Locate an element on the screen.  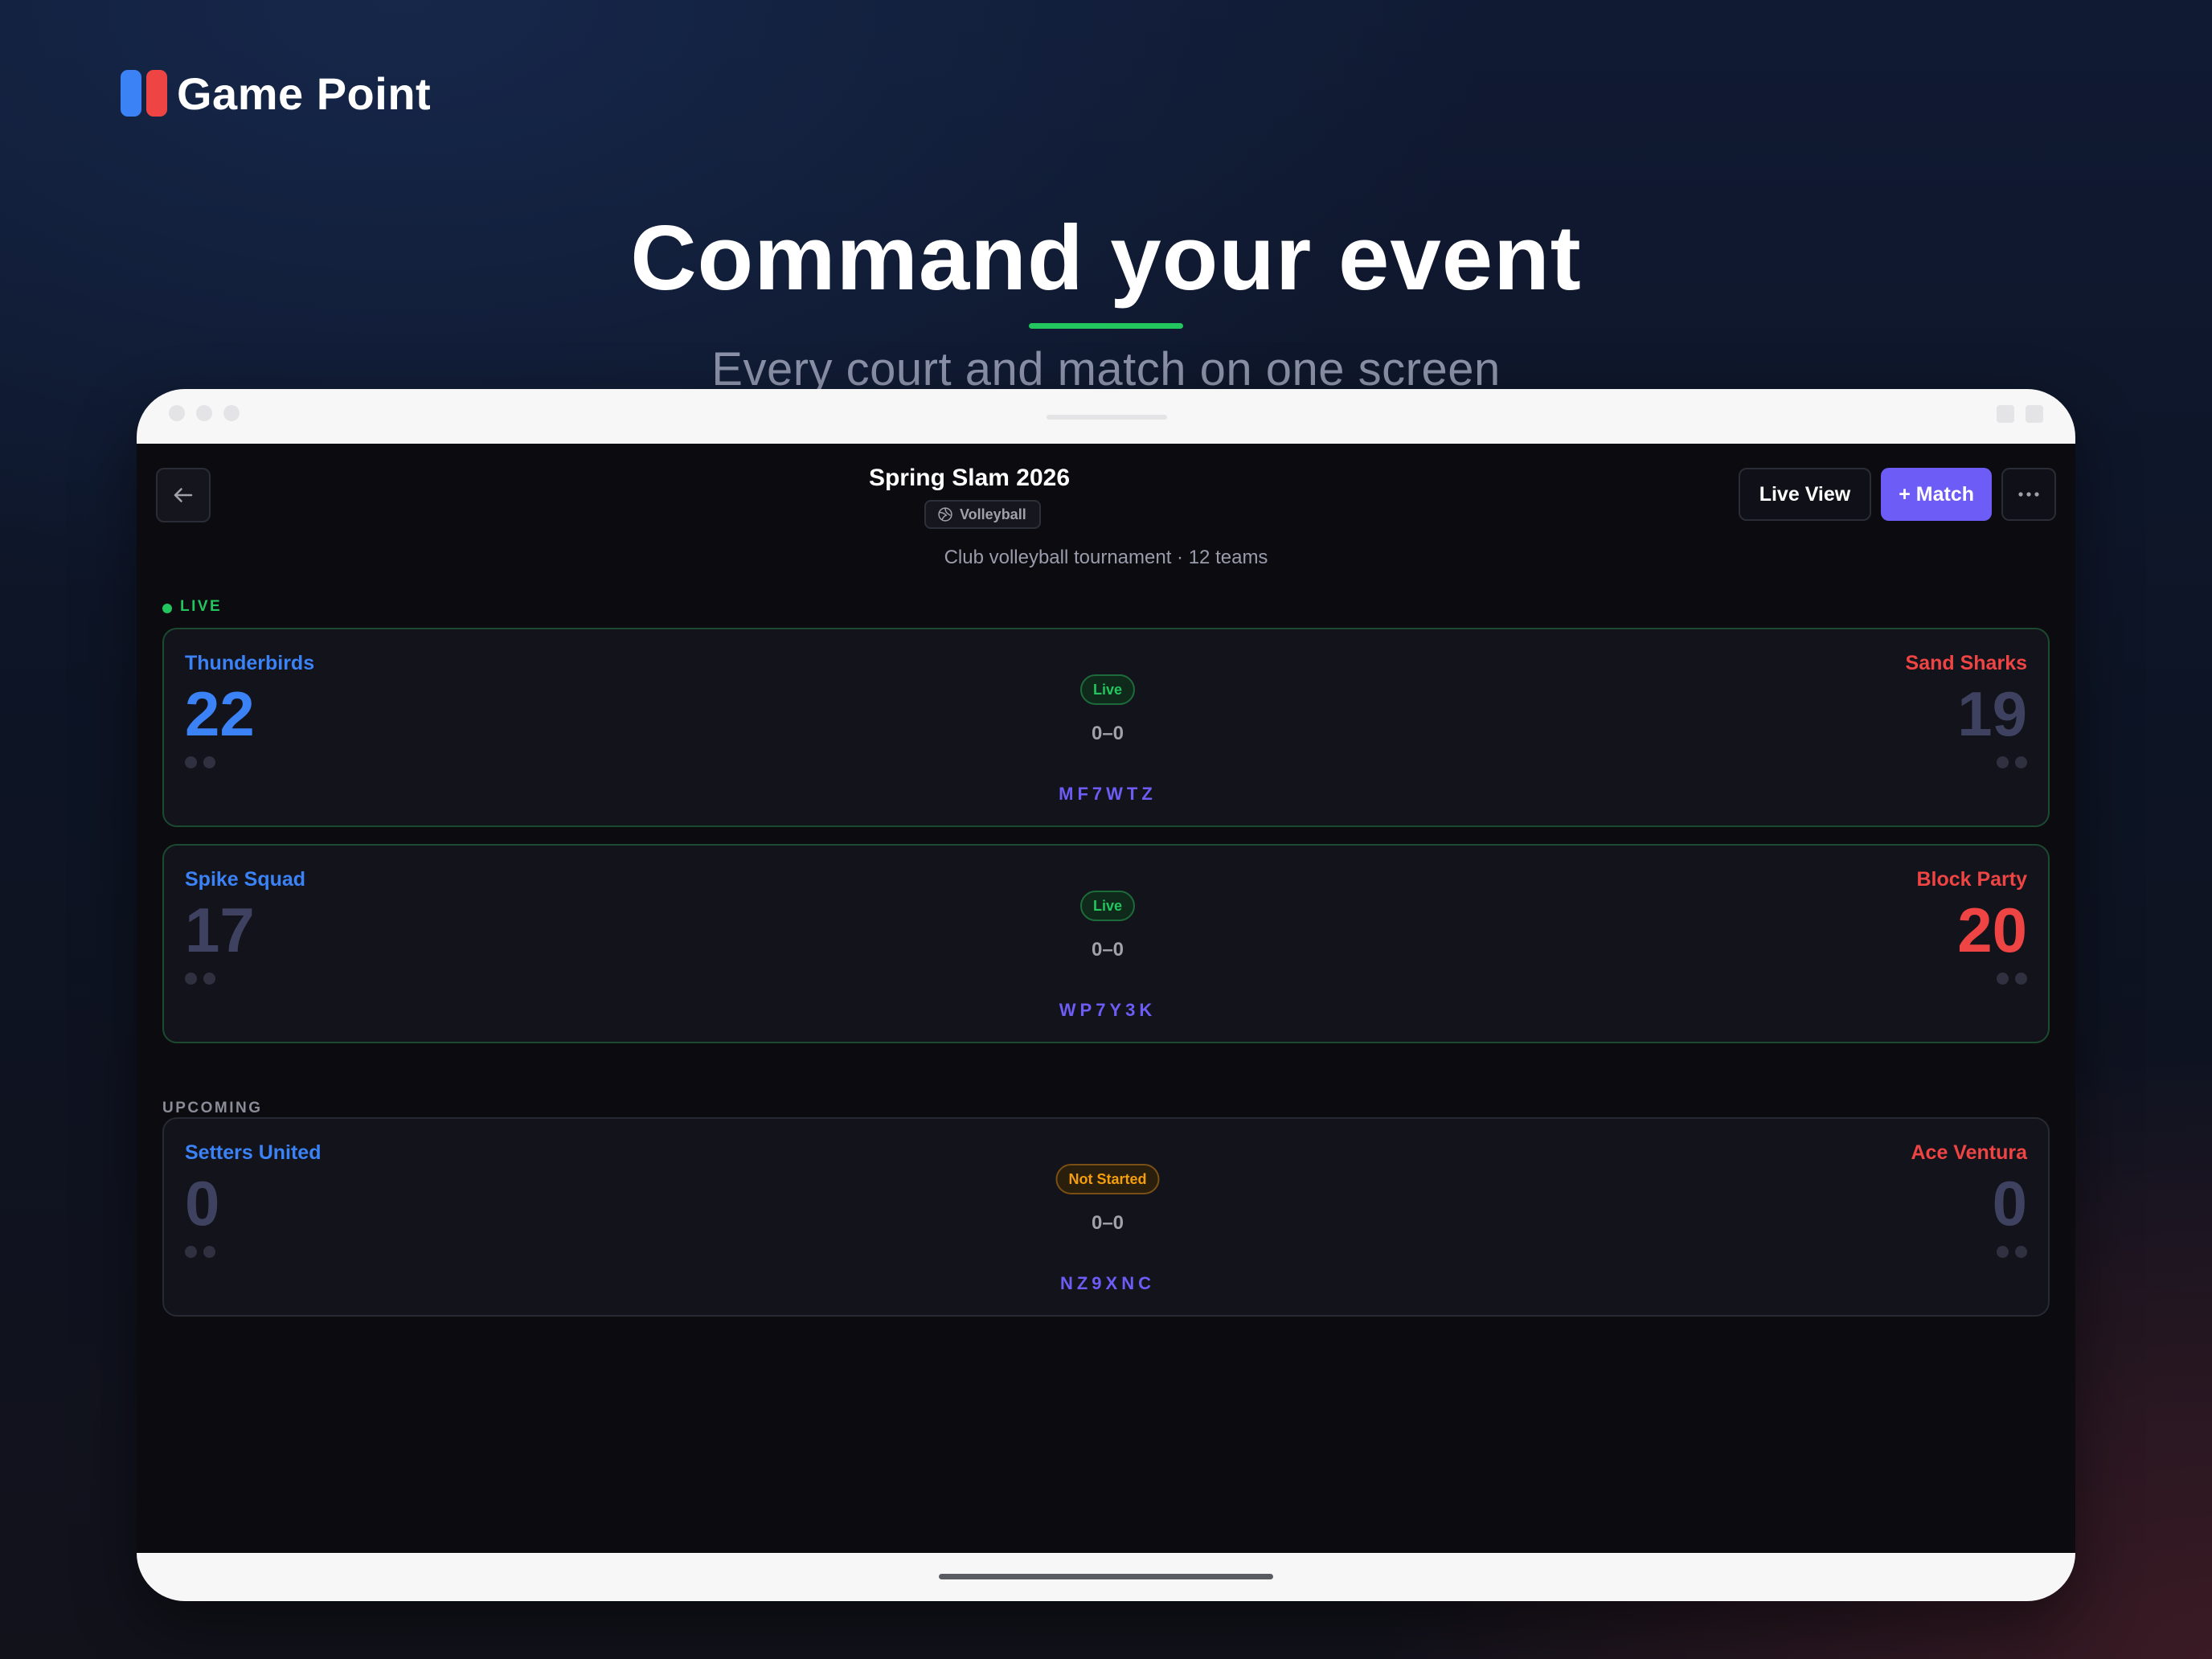
header-actions: Live View + Match is located at coordinates (1897, 495).